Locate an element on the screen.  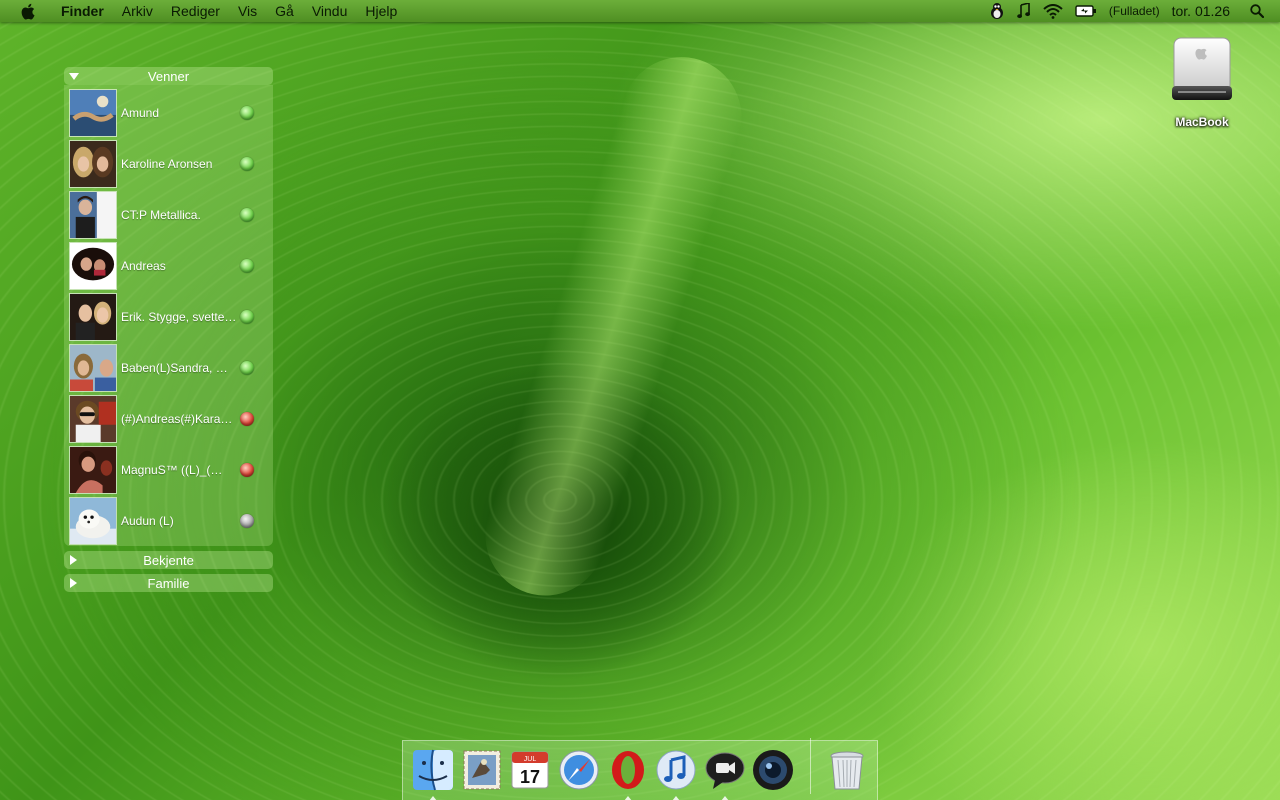
opera-icon is located at coordinates (627, 770).